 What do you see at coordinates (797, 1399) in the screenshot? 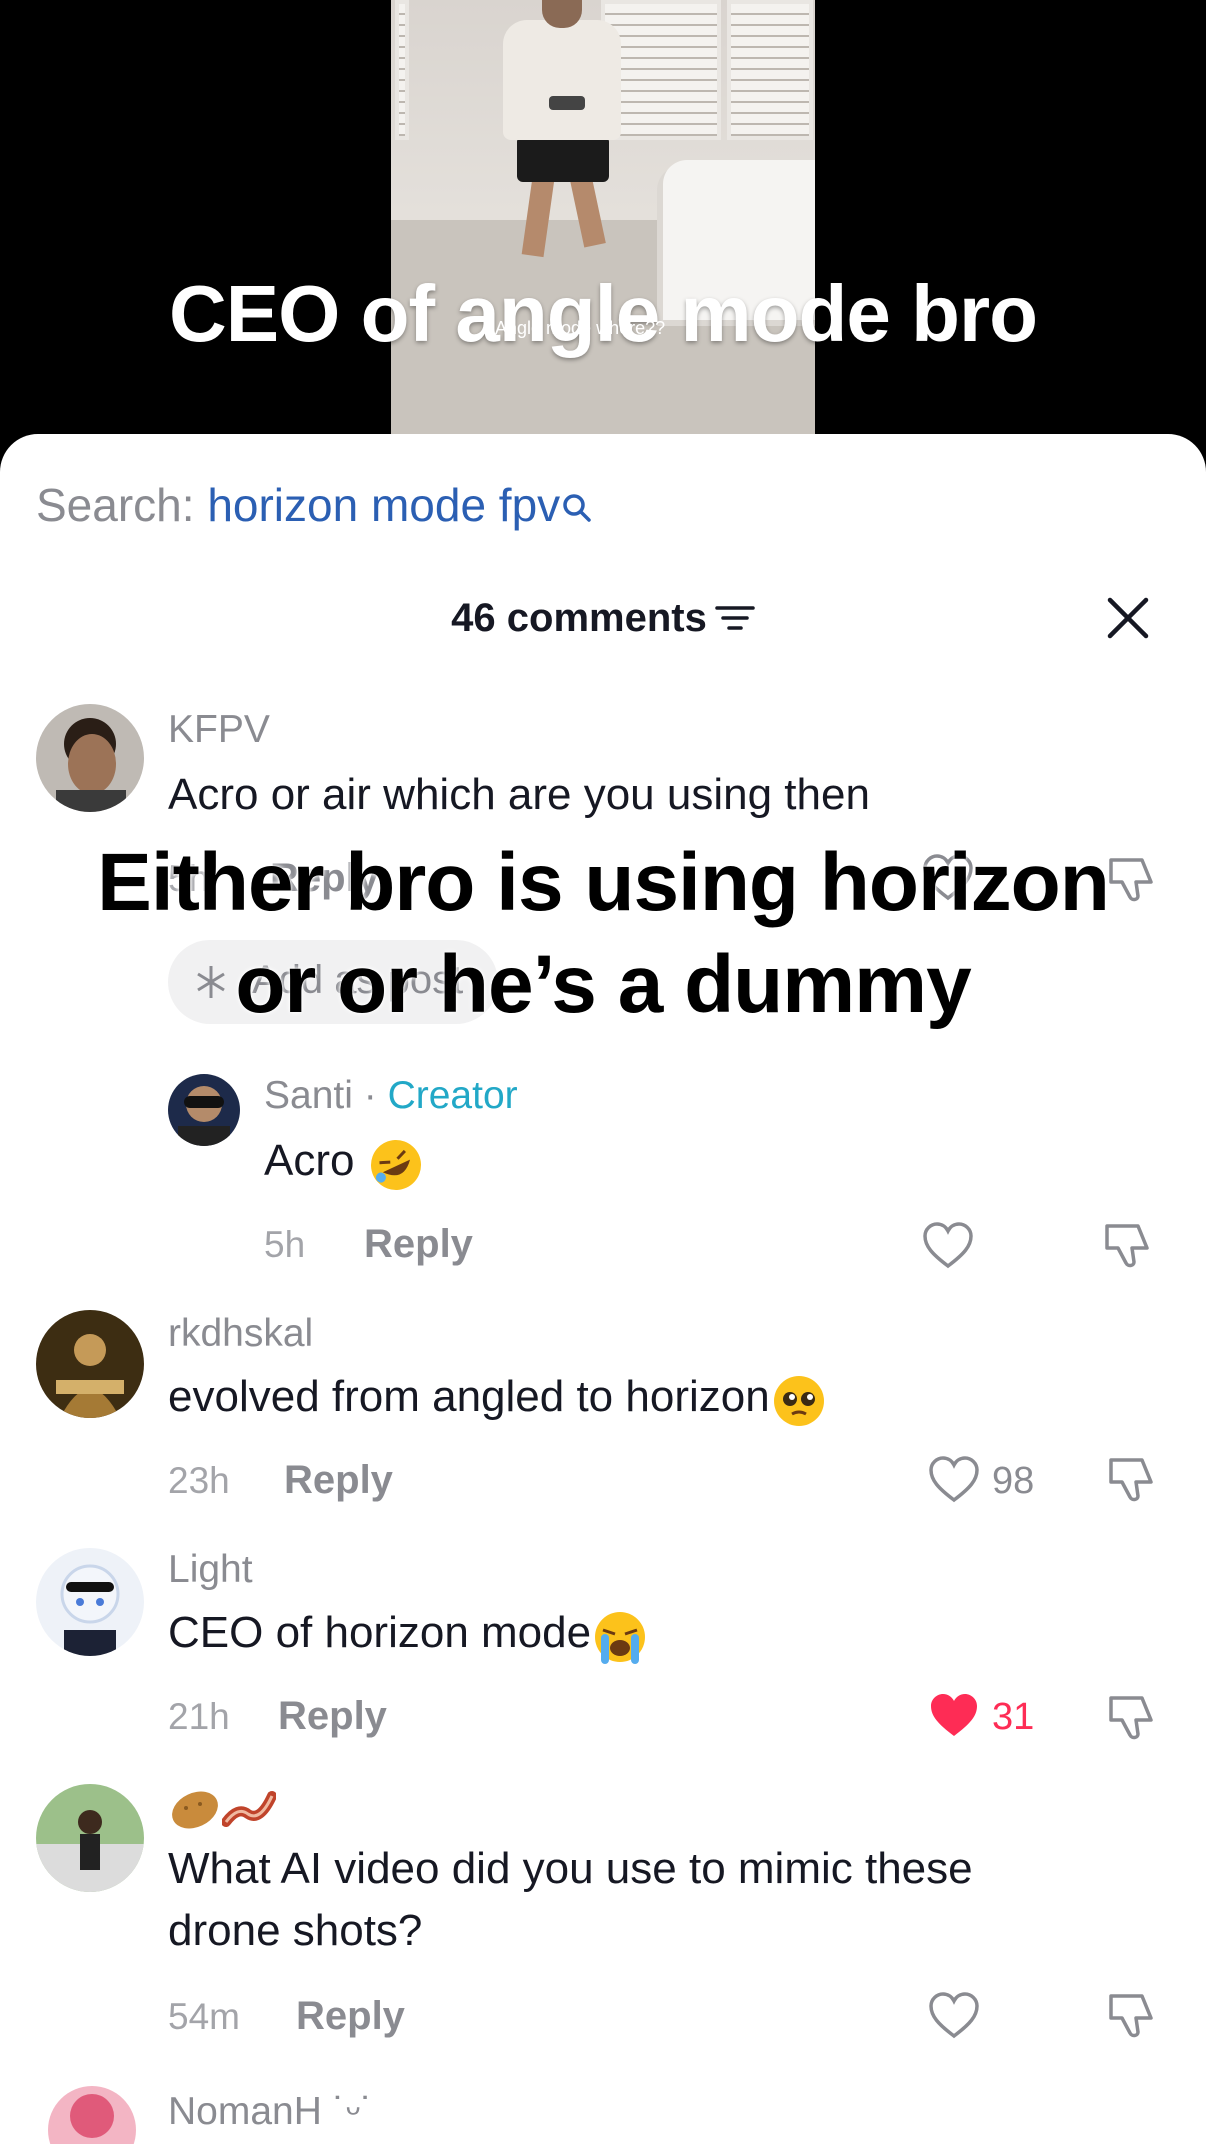
I see `pleading-face-emoji` at bounding box center [797, 1399].